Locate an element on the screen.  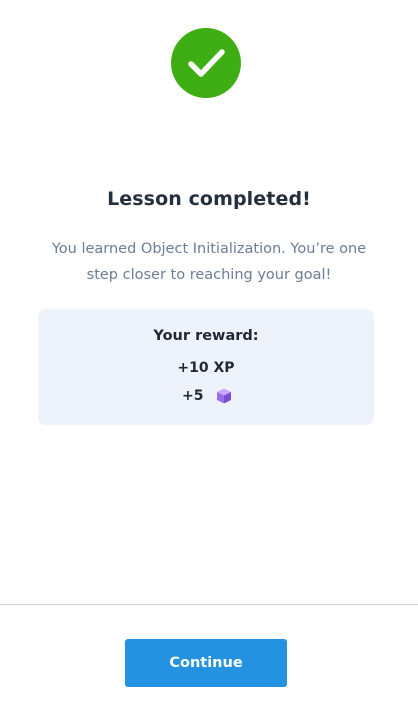
reward-xp: +10 XP is located at coordinates (206, 368).